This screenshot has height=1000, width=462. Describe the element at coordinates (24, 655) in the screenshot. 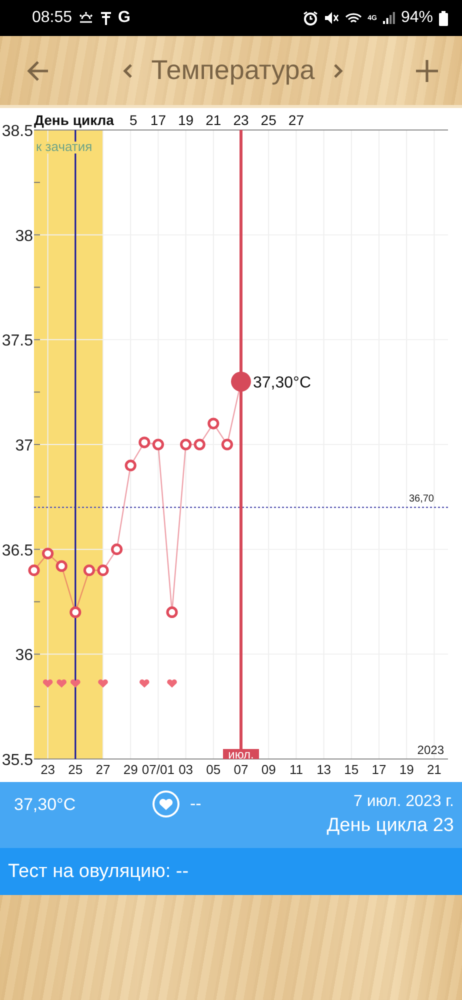

I see `y-tick-label: 36` at that location.